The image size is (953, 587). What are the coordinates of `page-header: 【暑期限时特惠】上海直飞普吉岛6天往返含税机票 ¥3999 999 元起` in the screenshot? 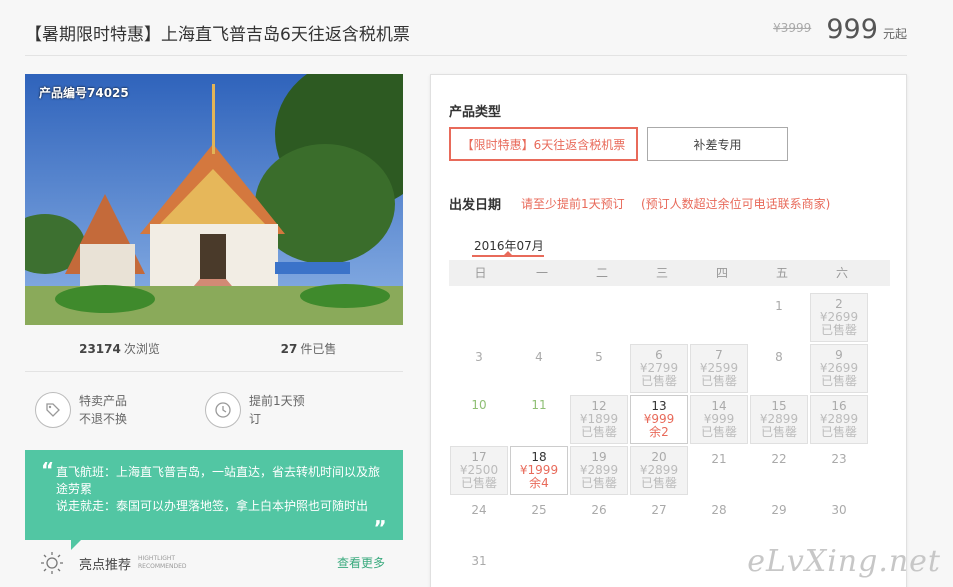 It's located at (466, 28).